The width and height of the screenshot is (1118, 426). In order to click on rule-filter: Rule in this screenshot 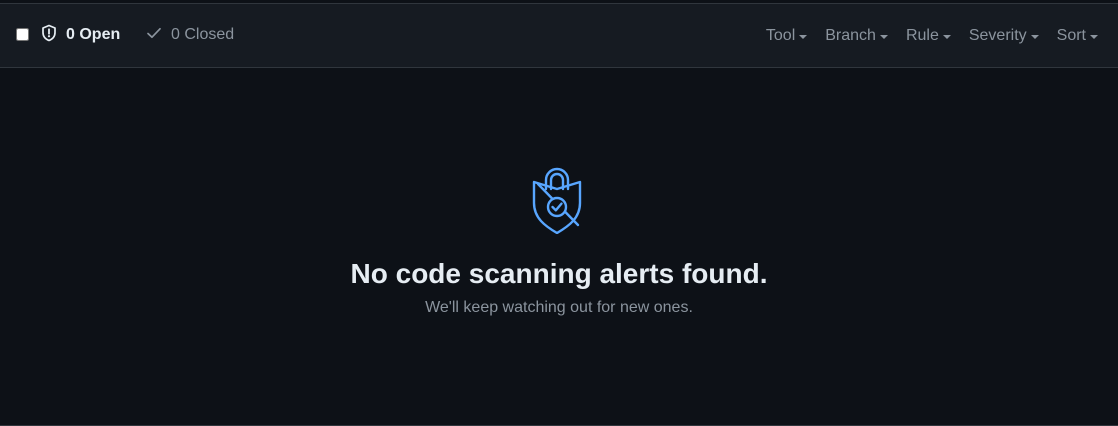, I will do `click(928, 36)`.